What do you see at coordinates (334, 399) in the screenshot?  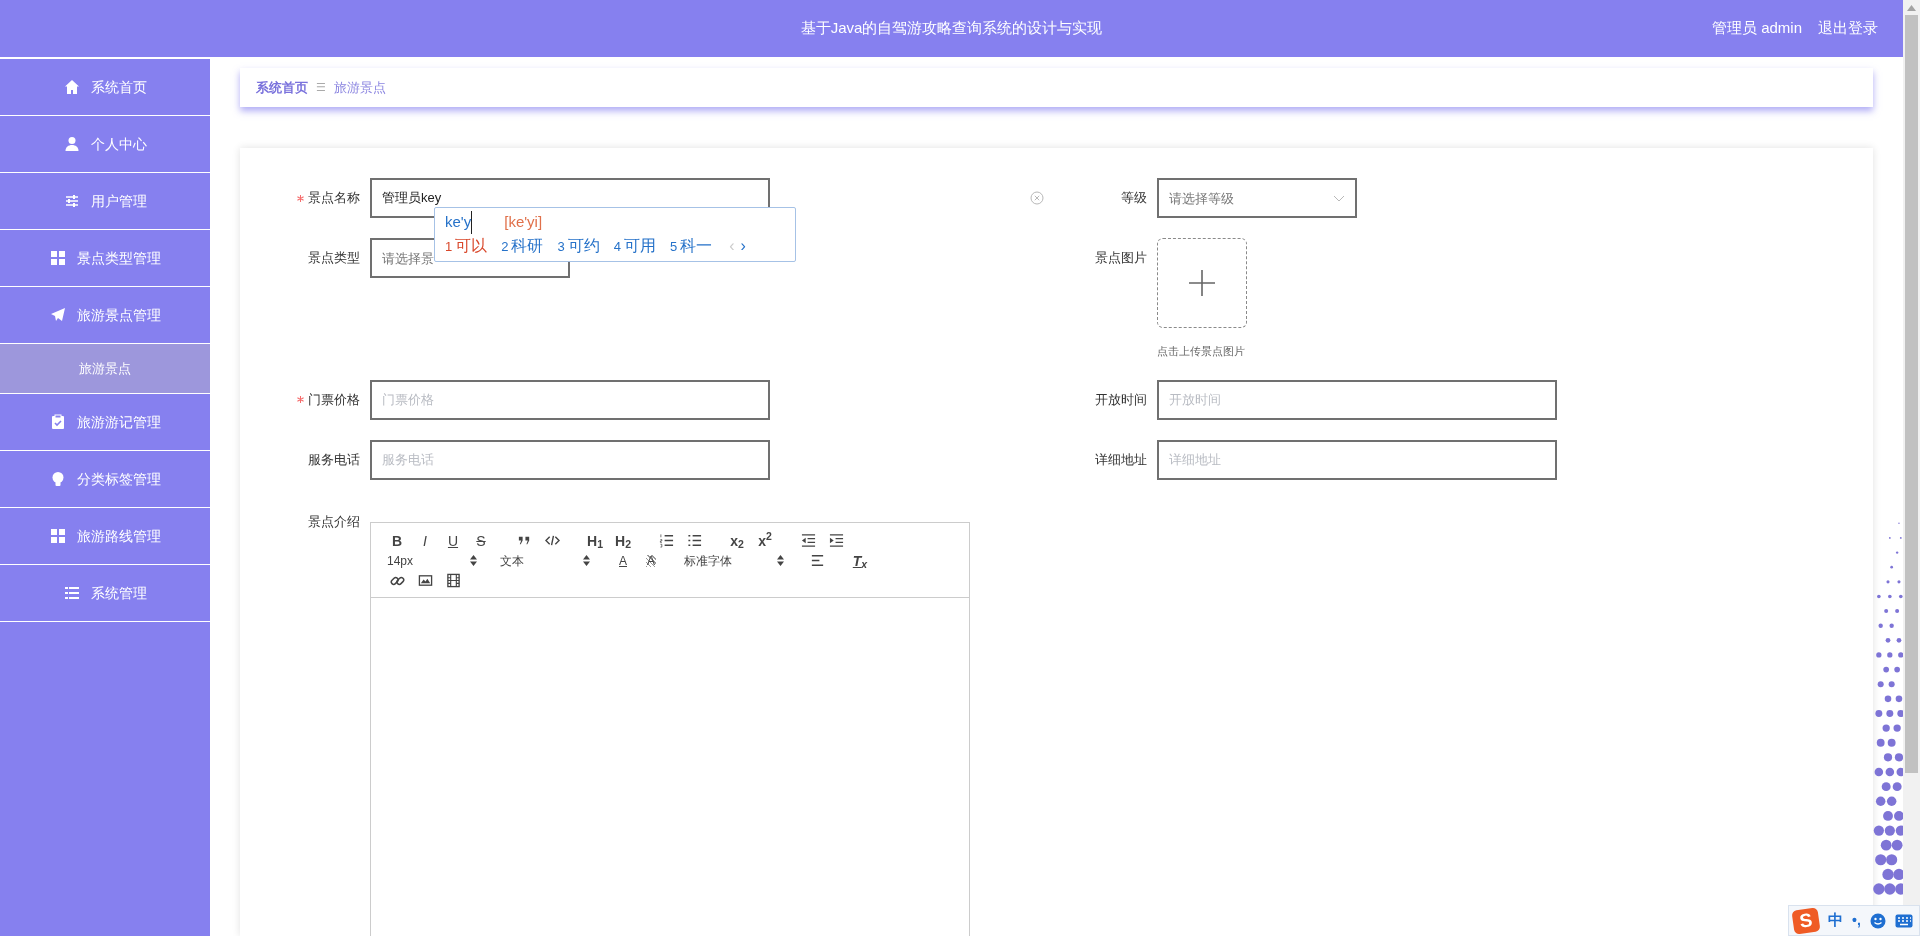 I see `field-label: 门票价格` at bounding box center [334, 399].